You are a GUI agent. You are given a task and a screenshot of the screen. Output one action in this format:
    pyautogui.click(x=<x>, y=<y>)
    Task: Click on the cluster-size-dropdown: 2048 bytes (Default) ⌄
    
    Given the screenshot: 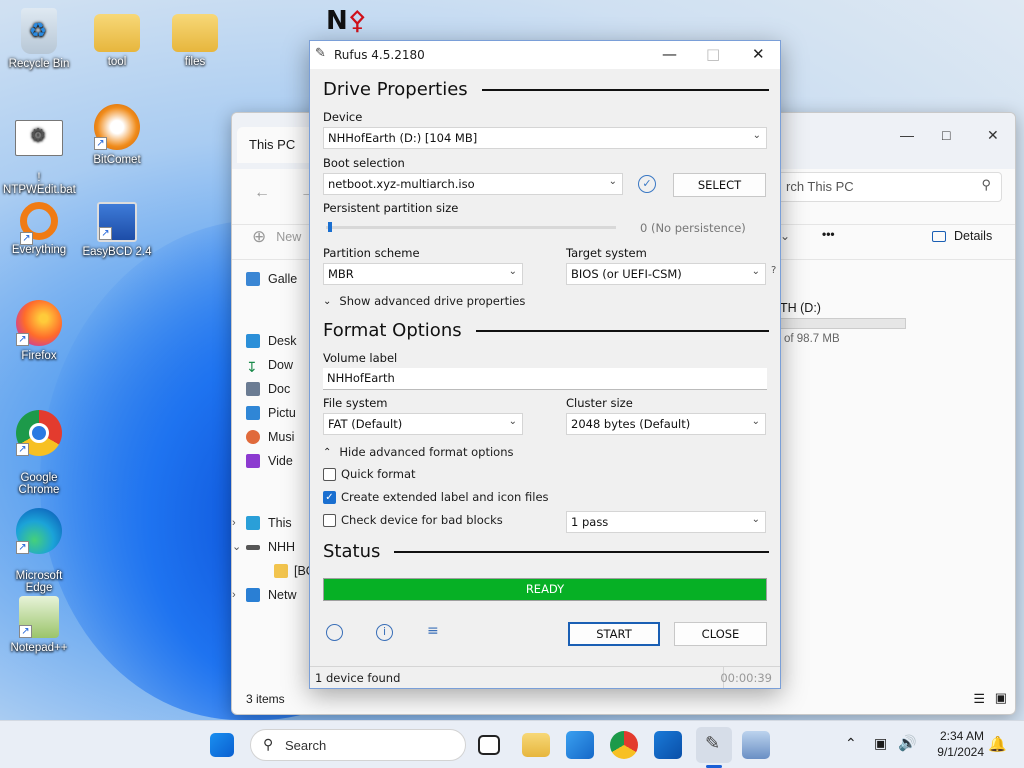 What is the action you would take?
    pyautogui.click(x=666, y=424)
    